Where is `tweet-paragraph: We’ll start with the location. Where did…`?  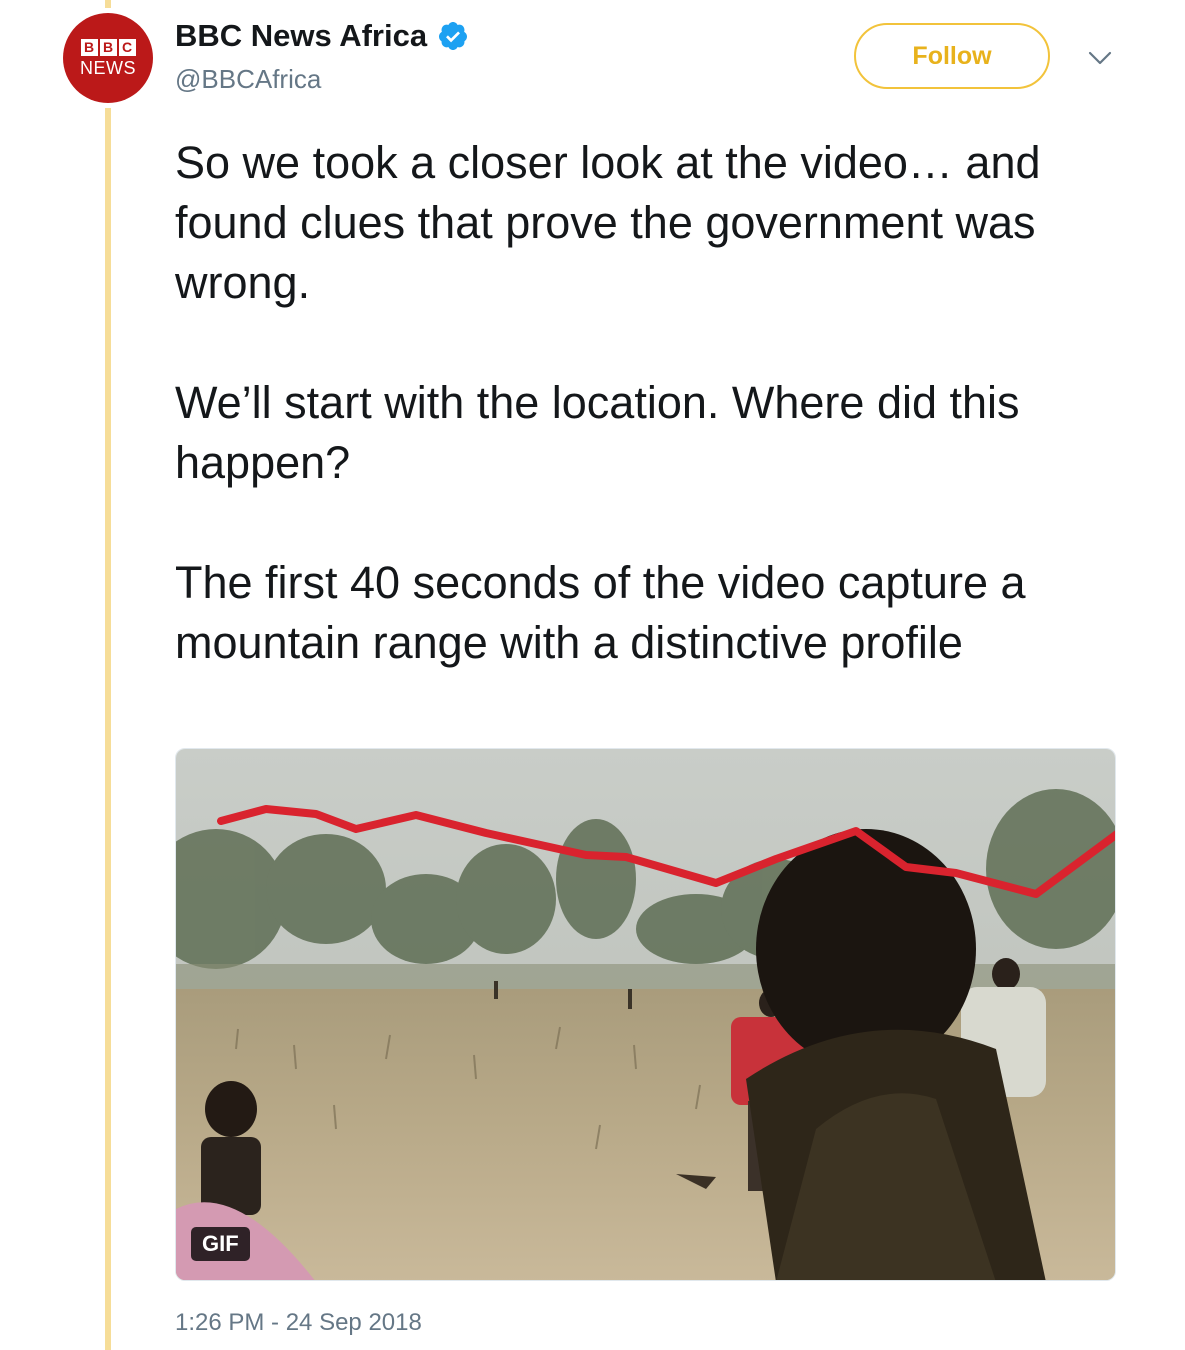
tweet-paragraph: We’ll start with the location. Where did… is located at coordinates (597, 432).